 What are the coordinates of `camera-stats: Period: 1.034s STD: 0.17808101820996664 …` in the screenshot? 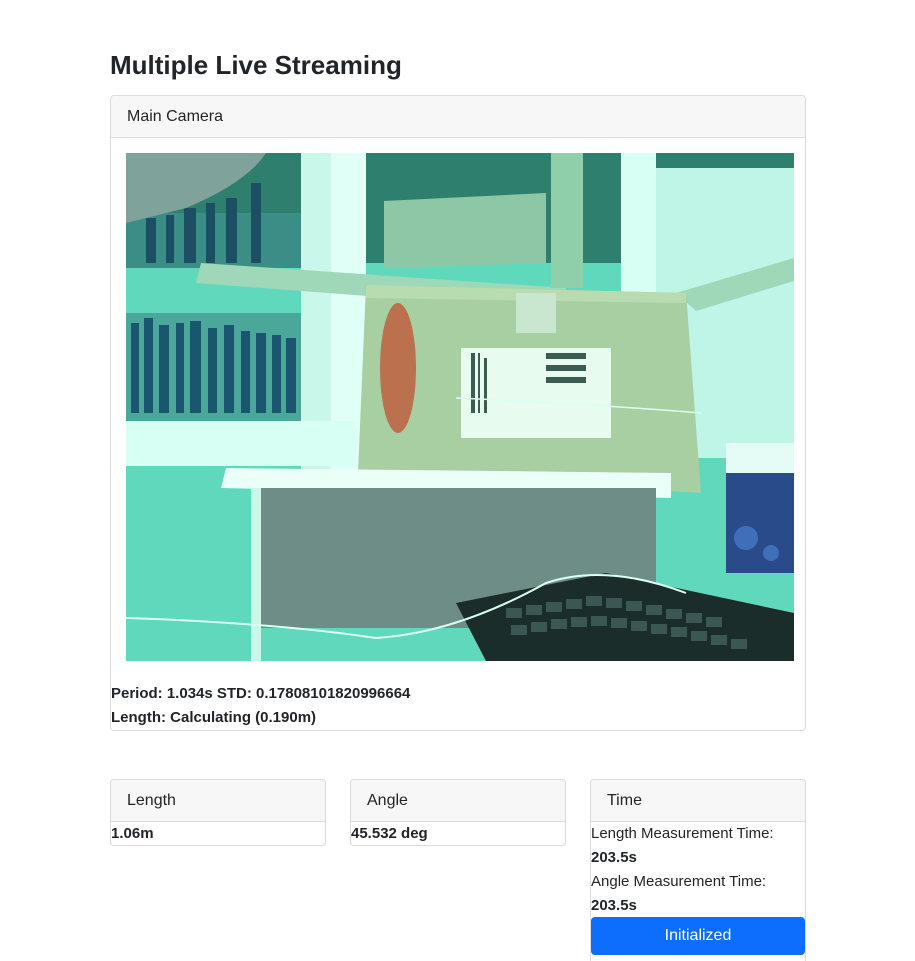 It's located at (260, 706).